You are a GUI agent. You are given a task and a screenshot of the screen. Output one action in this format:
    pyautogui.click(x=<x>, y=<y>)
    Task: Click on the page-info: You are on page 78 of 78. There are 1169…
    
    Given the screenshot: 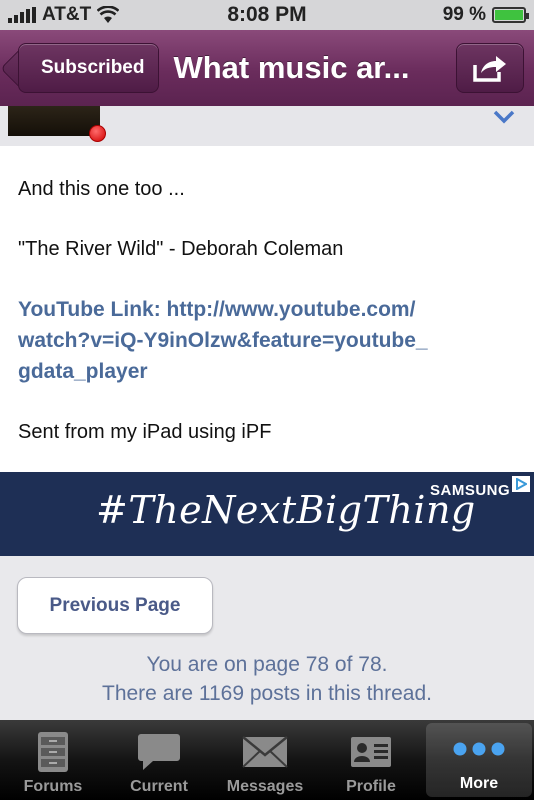 What is the action you would take?
    pyautogui.click(x=267, y=679)
    